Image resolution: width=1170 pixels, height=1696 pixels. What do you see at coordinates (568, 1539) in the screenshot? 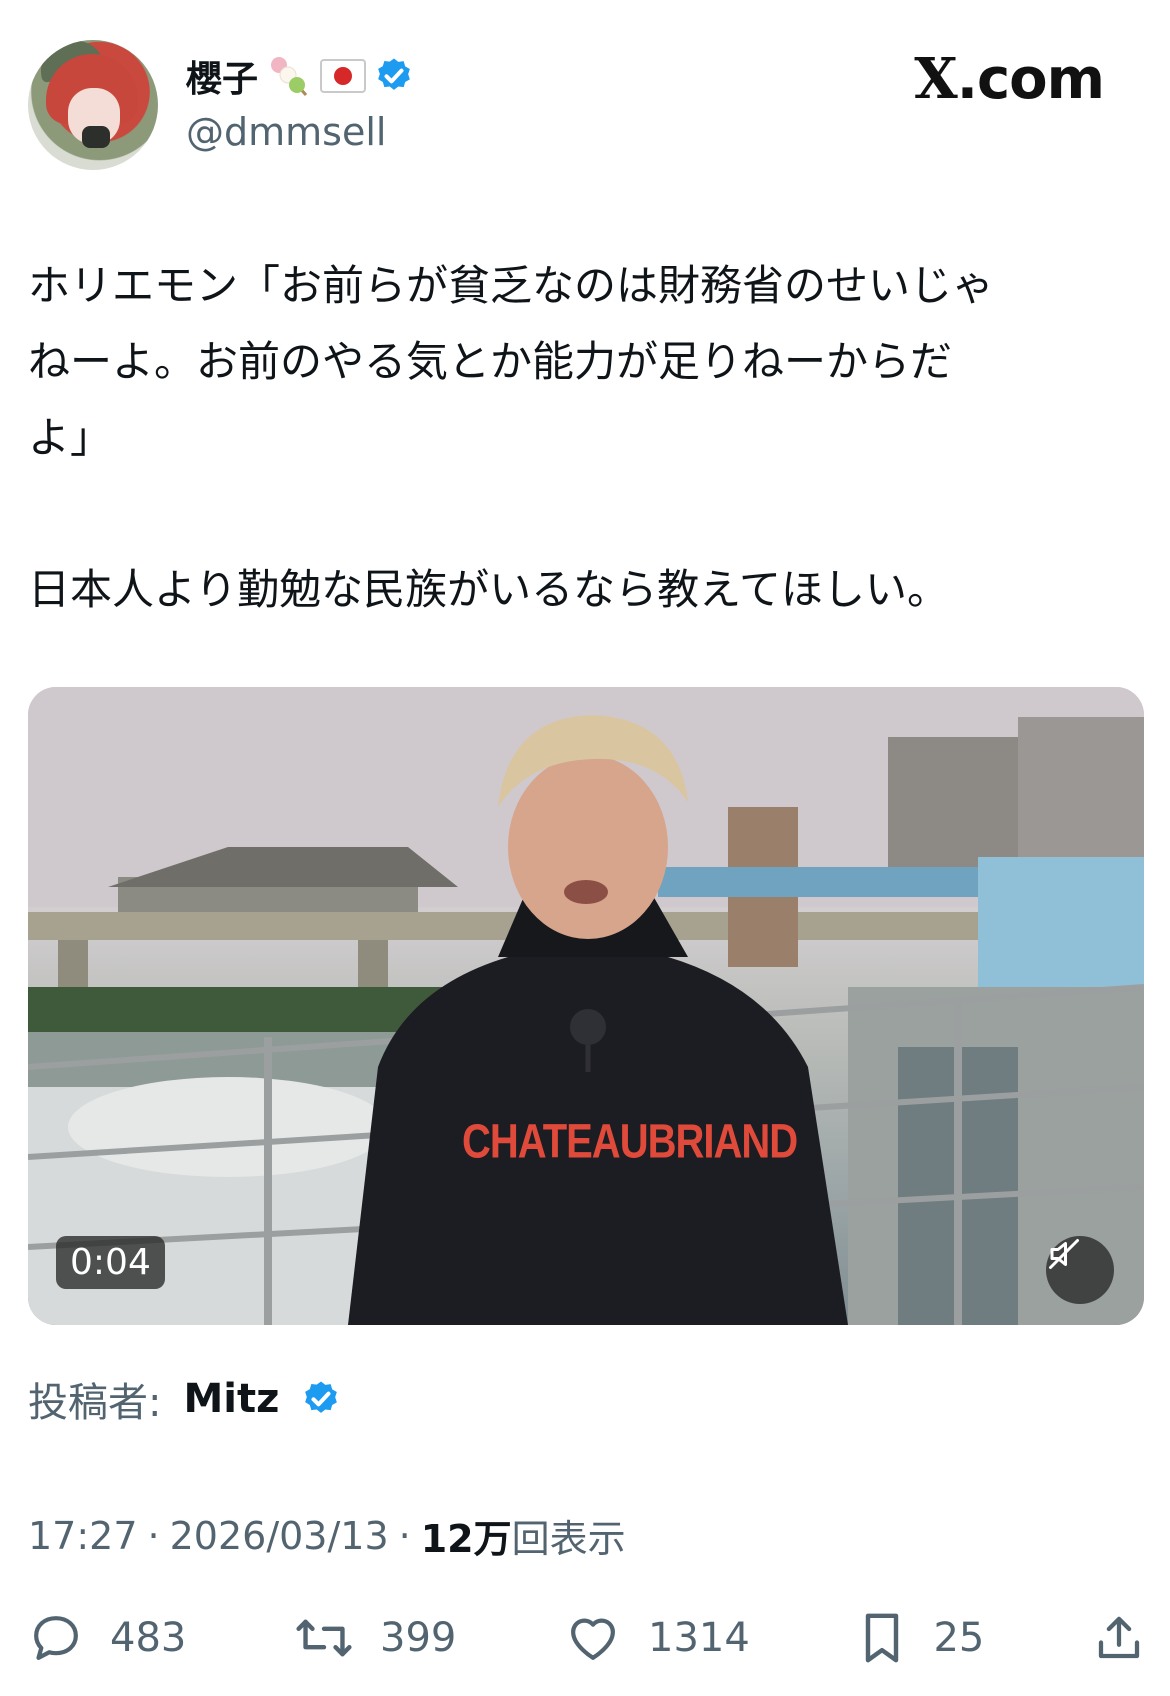
I see `views-label: 回表示` at bounding box center [568, 1539].